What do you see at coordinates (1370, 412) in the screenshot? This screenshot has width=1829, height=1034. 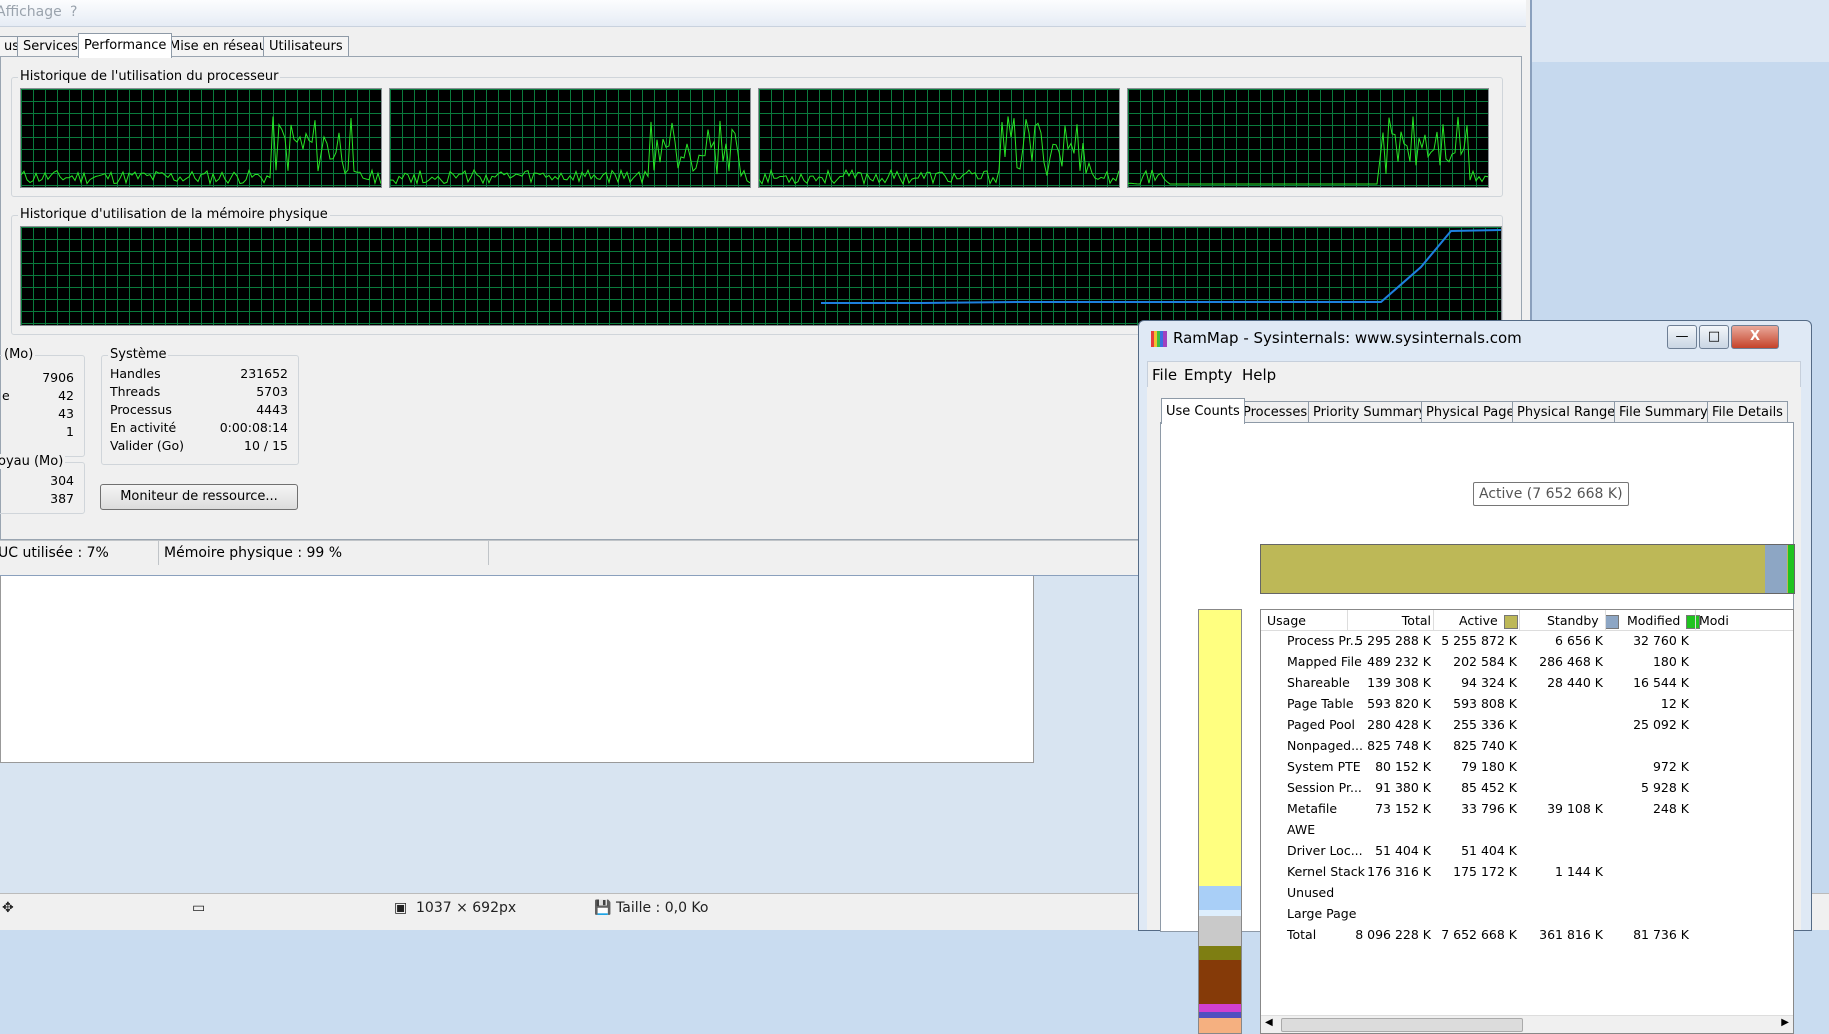 I see `tab-priority-summary: Priority Summary` at bounding box center [1370, 412].